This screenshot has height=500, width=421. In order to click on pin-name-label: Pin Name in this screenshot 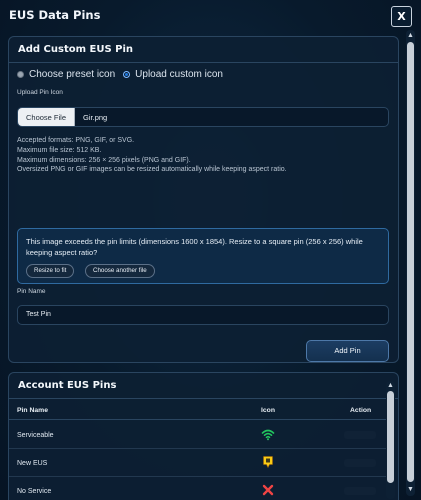, I will do `click(31, 291)`.